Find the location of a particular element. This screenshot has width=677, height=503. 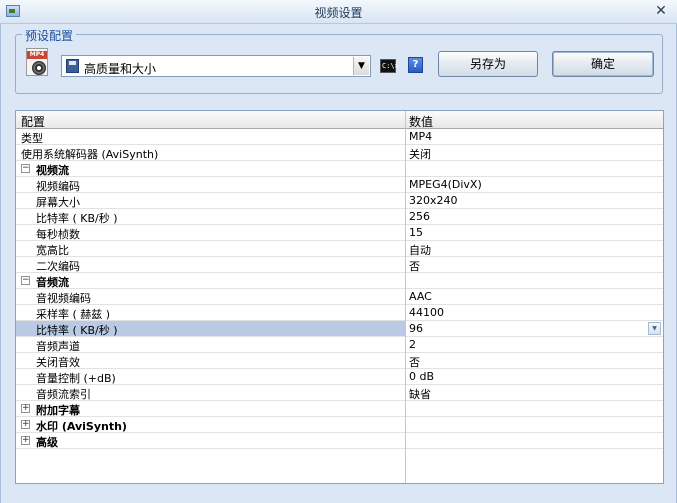

preset-group: 预设配置 MP4 高质量和大小 ▼ C:\> ? 另存为 确定 is located at coordinates (339, 60).